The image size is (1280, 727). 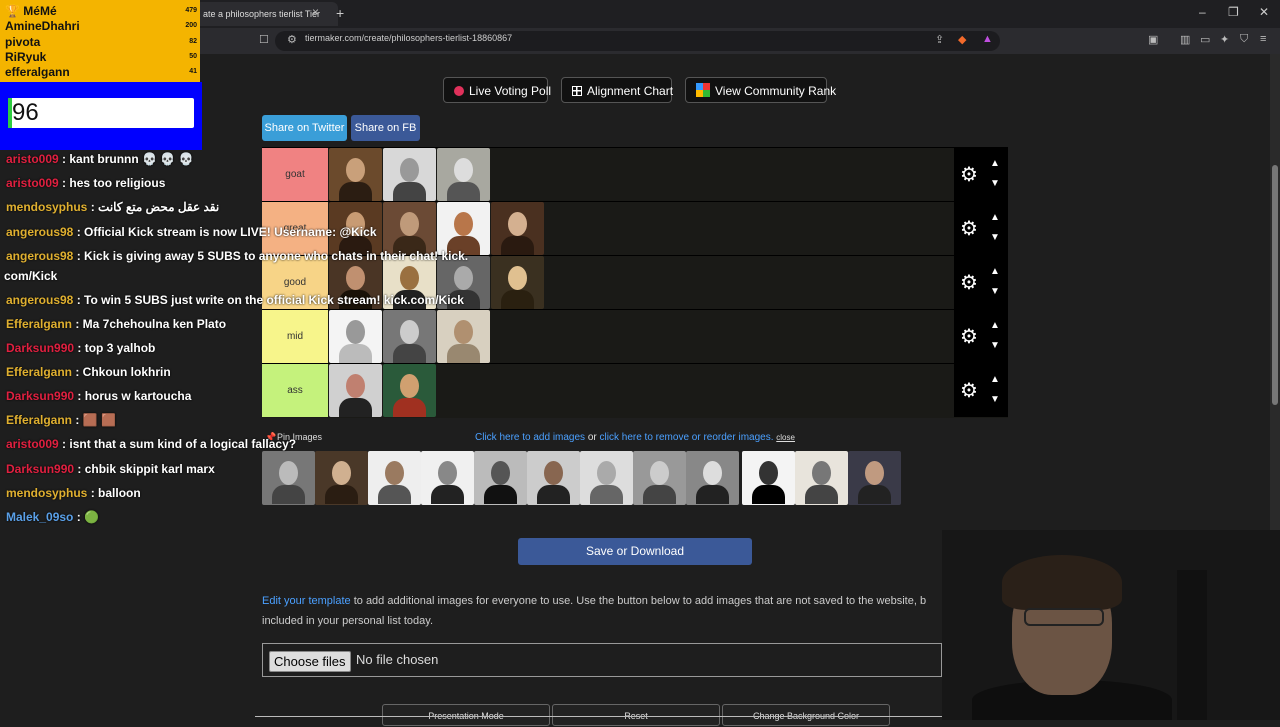 What do you see at coordinates (23, 42) in the screenshot?
I see `leaderboard-name: pivota` at bounding box center [23, 42].